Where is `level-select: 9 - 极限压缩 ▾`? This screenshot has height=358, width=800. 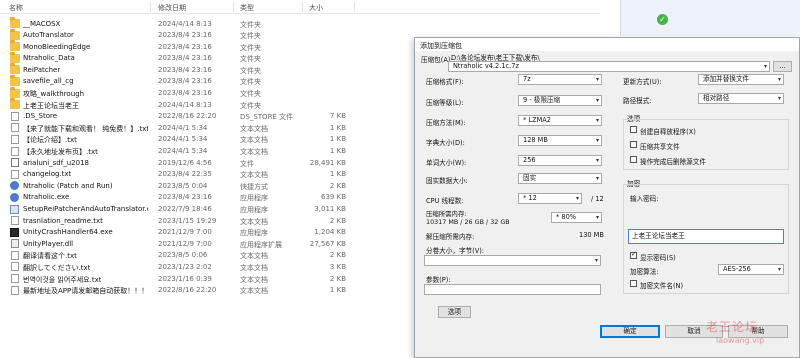 level-select: 9 - 极限压缩 ▾ is located at coordinates (560, 100).